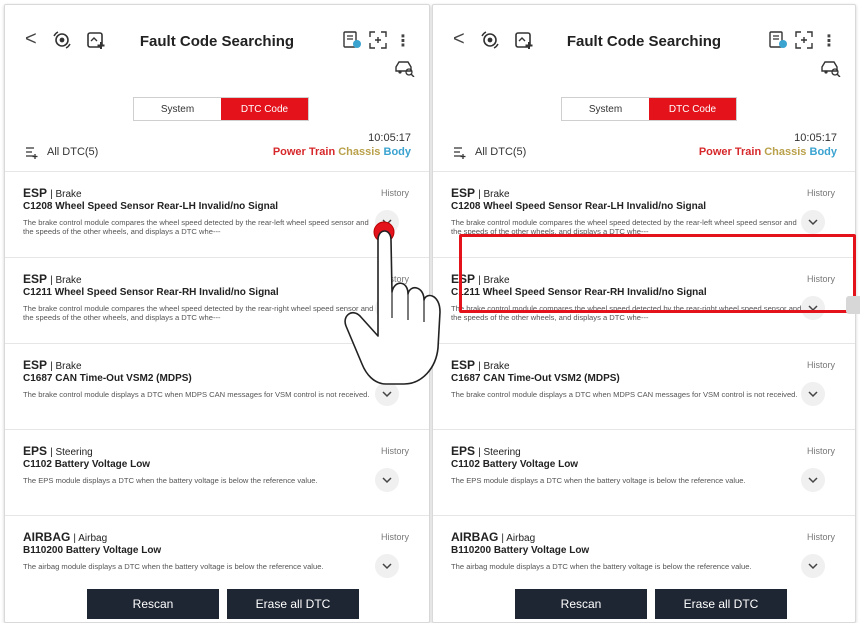  I want to click on top-bar: < Fault Code Searching ⋮, so click(217, 35).